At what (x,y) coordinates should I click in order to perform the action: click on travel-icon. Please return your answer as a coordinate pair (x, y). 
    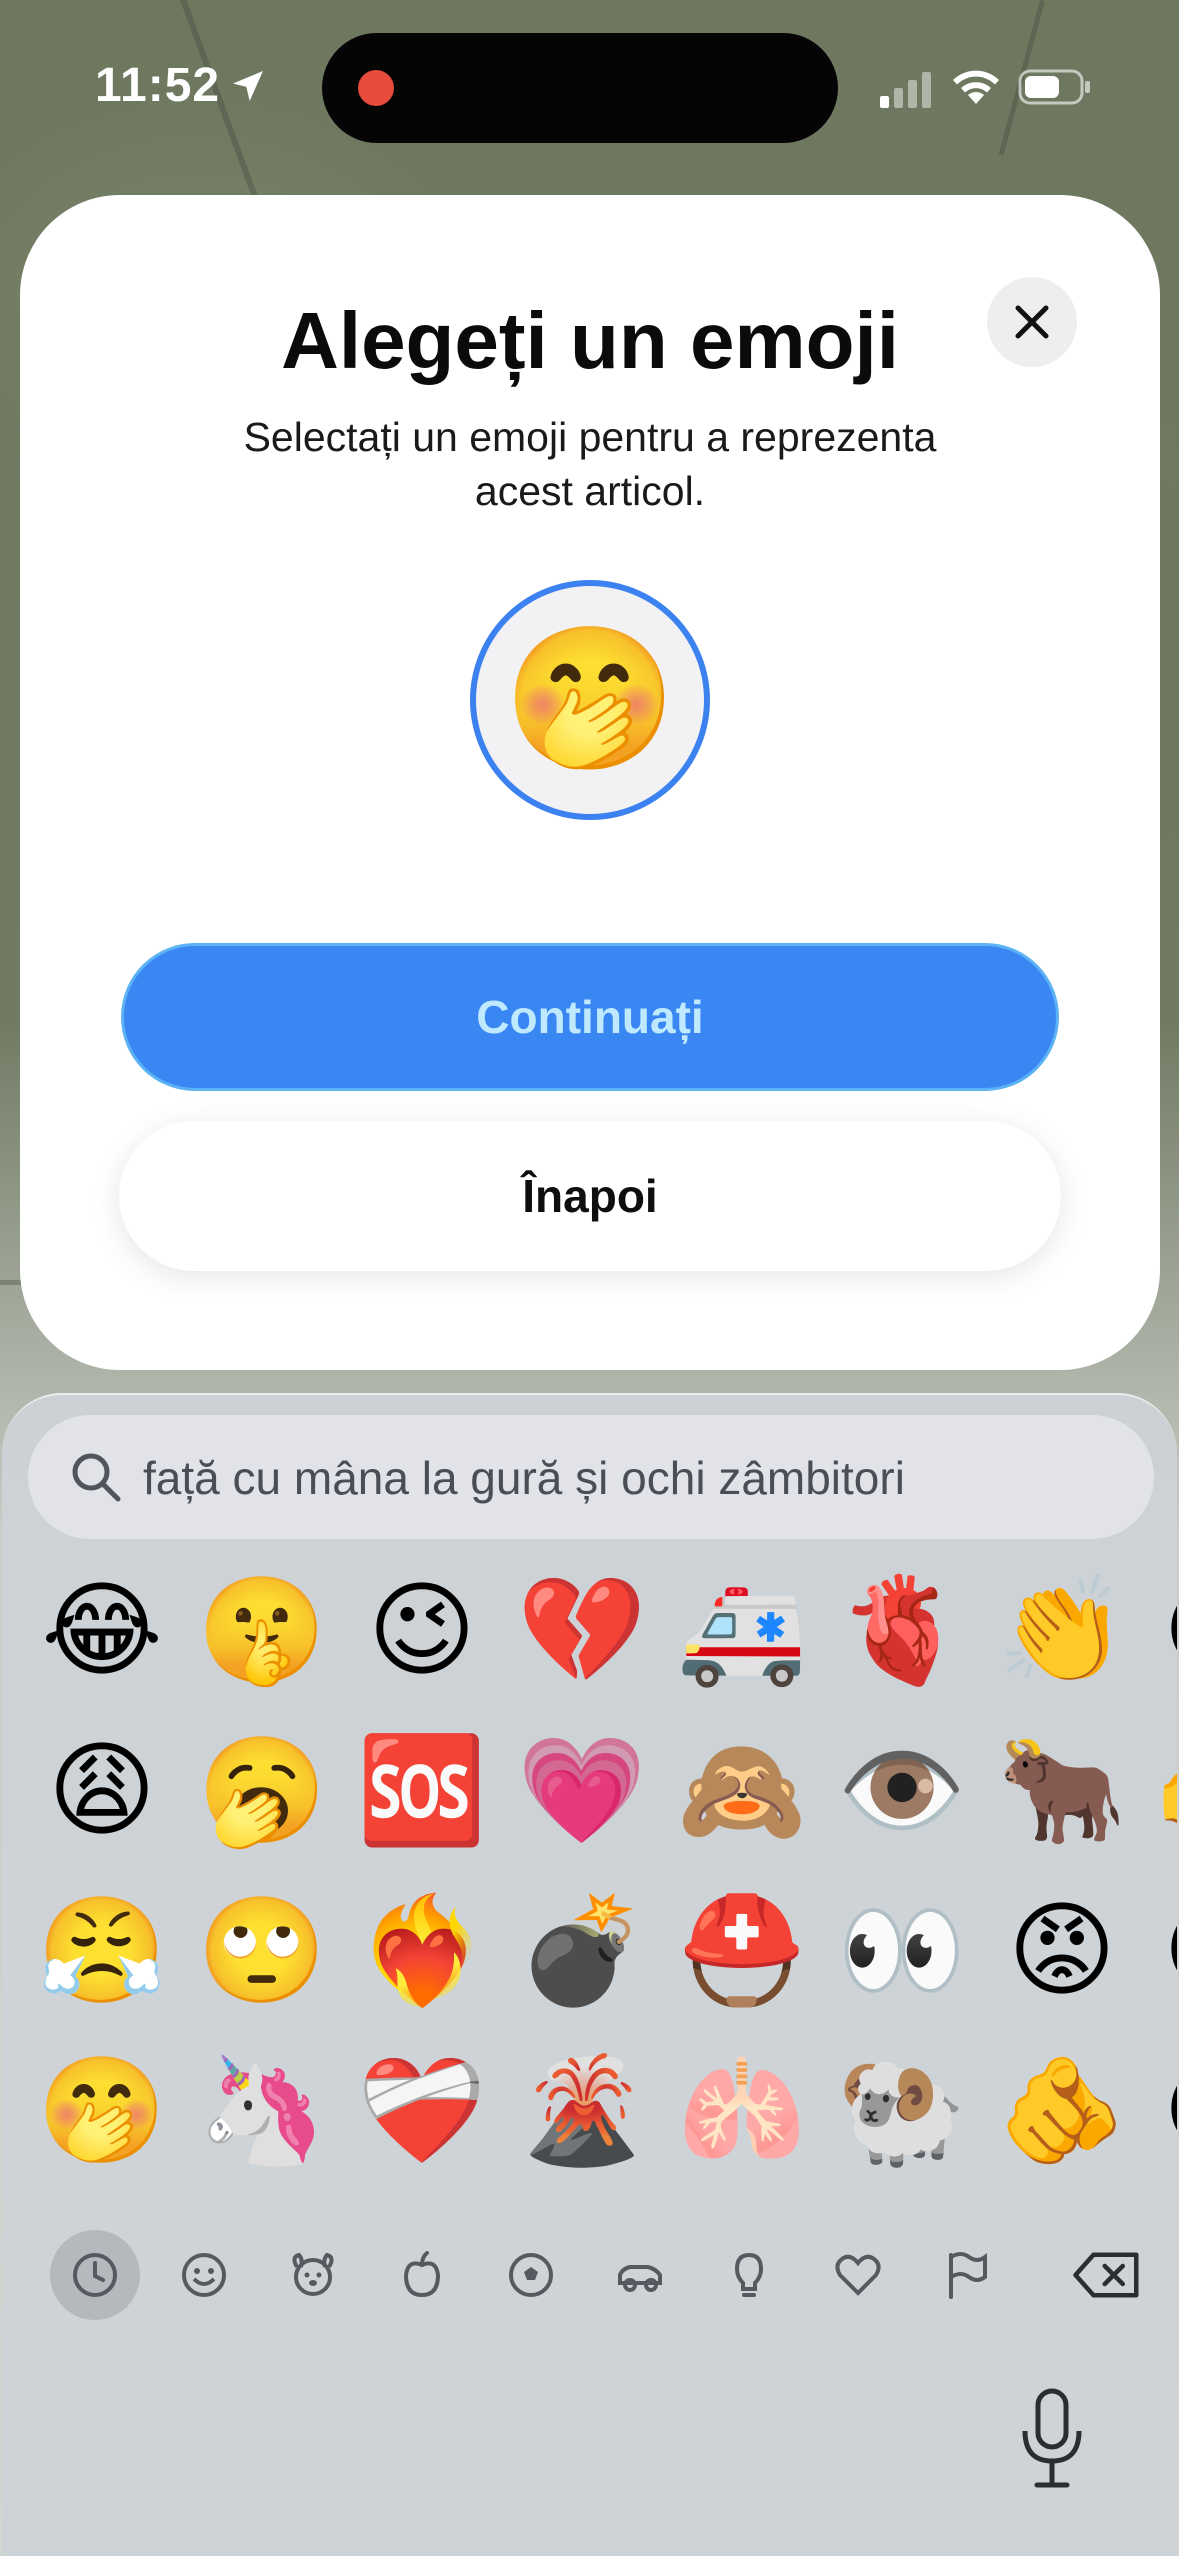
    Looking at the image, I should click on (640, 2278).